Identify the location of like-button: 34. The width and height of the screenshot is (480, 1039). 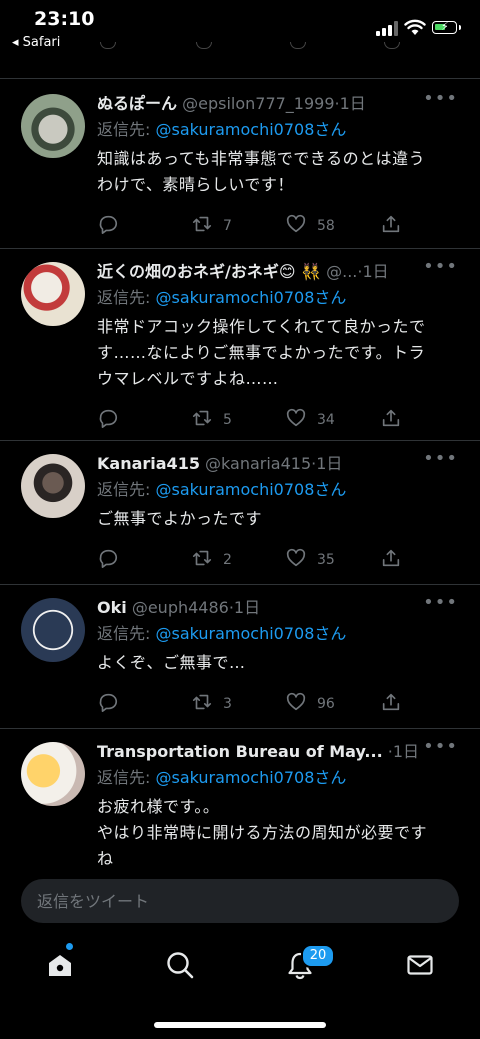
(310, 420).